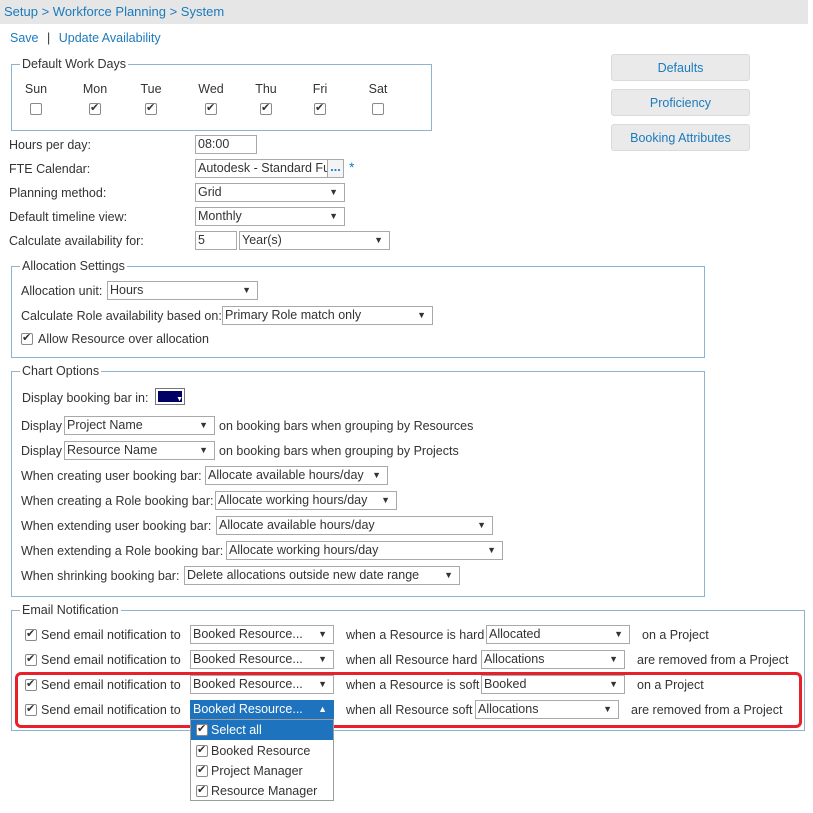 Image resolution: width=813 pixels, height=813 pixels. What do you see at coordinates (24, 38) in the screenshot?
I see `save-link: Save` at bounding box center [24, 38].